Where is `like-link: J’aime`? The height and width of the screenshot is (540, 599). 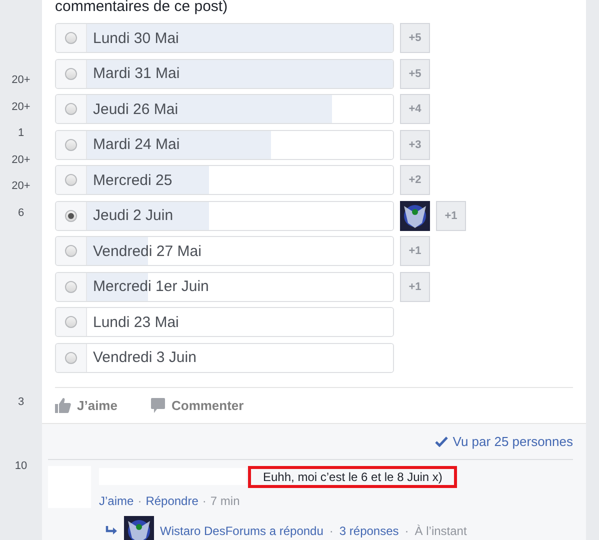 like-link: J’aime is located at coordinates (116, 501).